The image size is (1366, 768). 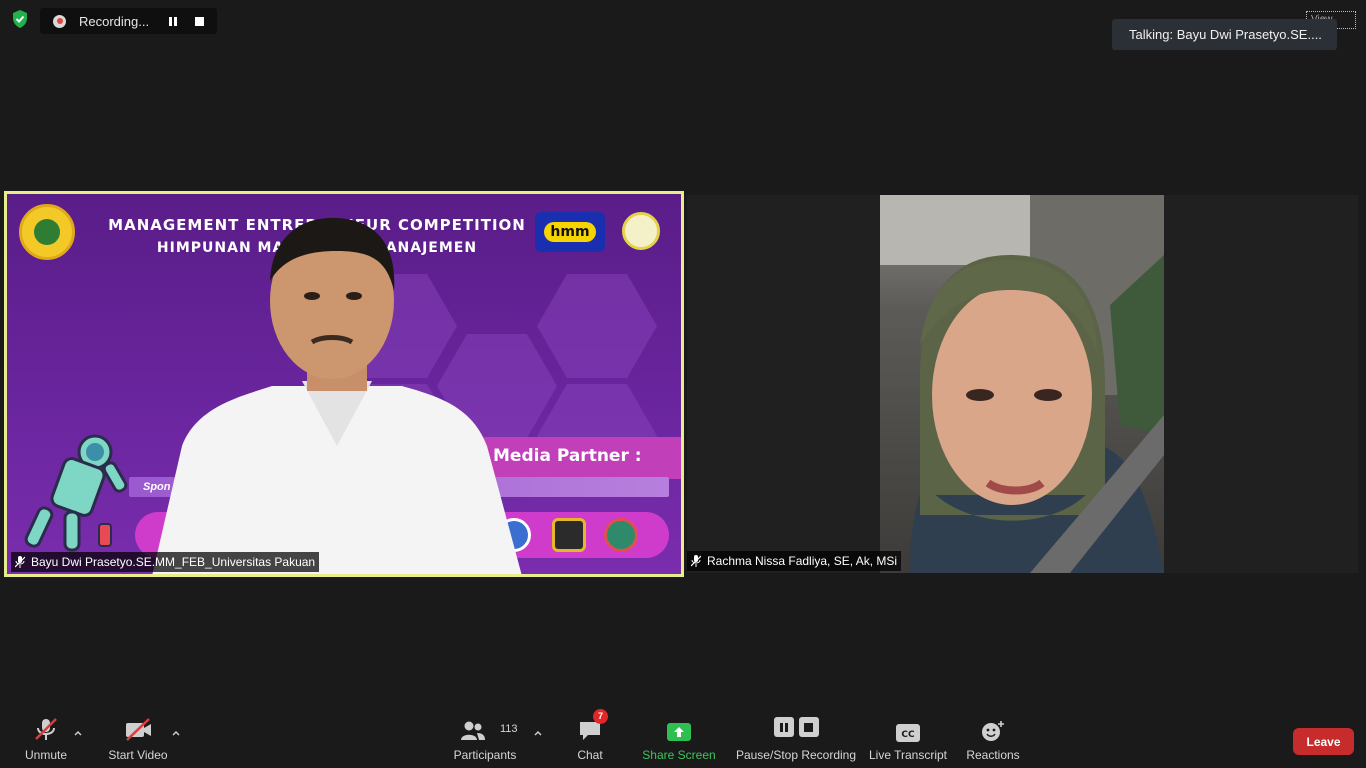 I want to click on participant-camera-image, so click(x=1022, y=384).